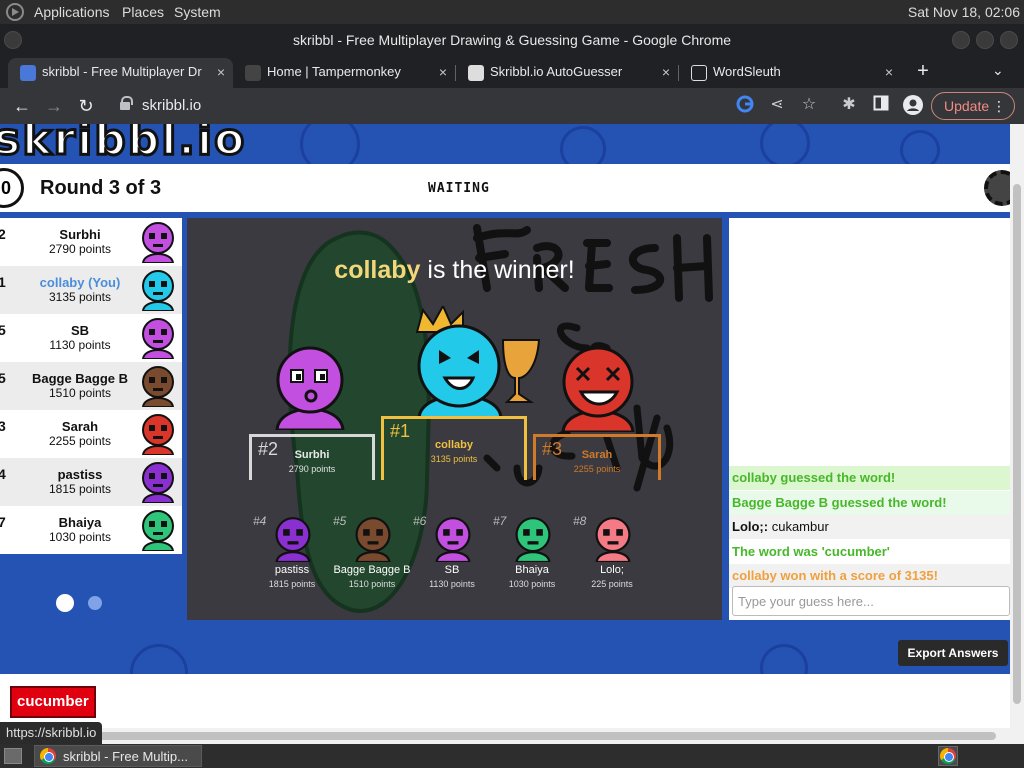 Image resolution: width=1024 pixels, height=768 pixels. Describe the element at coordinates (65, 603) in the screenshot. I see `pager-dot-active` at that location.